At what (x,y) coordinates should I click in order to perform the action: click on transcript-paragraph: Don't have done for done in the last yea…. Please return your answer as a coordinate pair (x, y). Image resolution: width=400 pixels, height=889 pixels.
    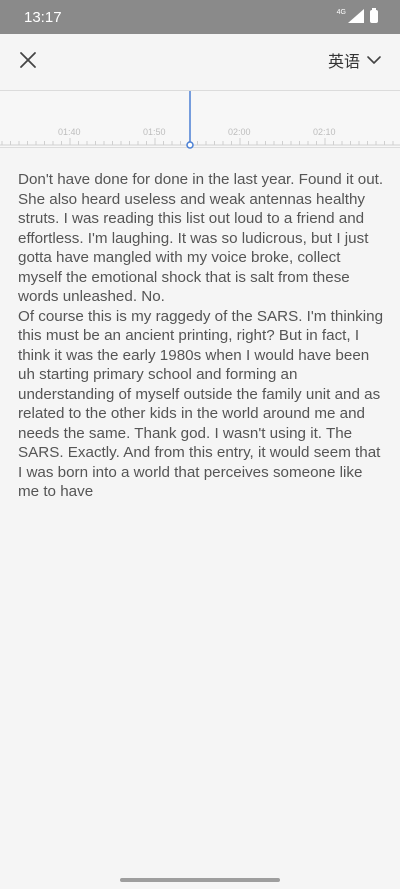
    Looking at the image, I should click on (201, 238).